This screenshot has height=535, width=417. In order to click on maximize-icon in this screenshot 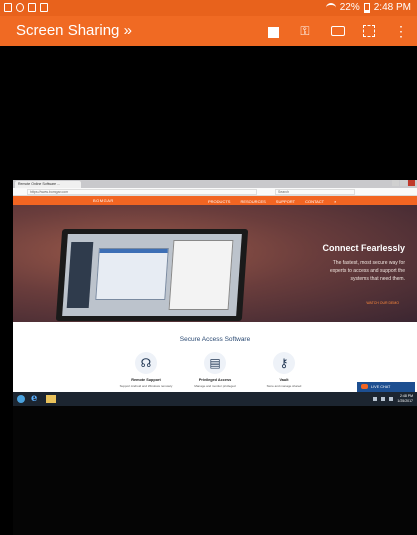, I will do `click(403, 183)`.